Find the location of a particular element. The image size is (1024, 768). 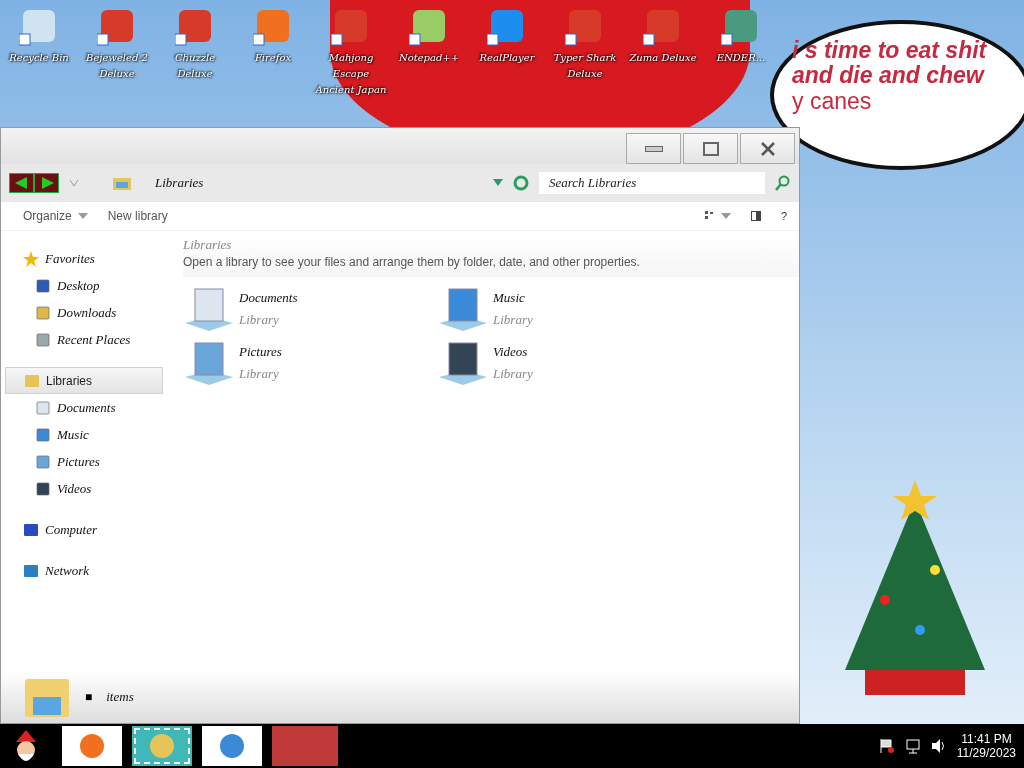

close-icon is located at coordinates (767, 148).